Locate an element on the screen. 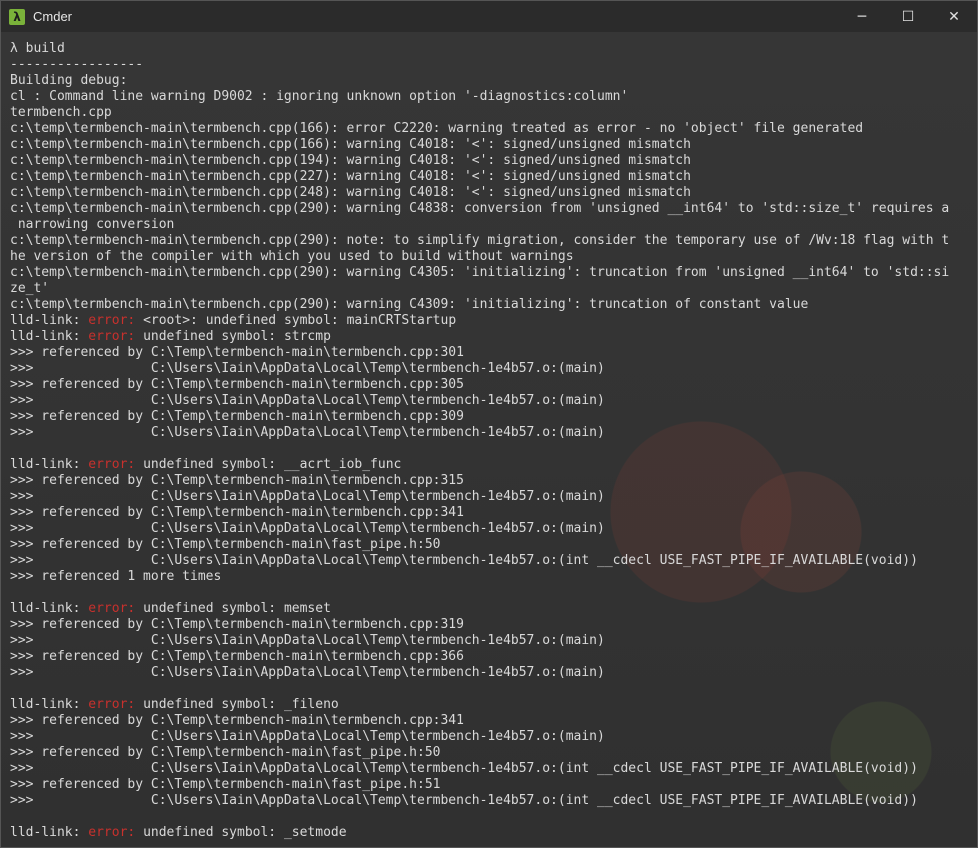  error-message: undefined symbol: _setmode is located at coordinates (241, 832).